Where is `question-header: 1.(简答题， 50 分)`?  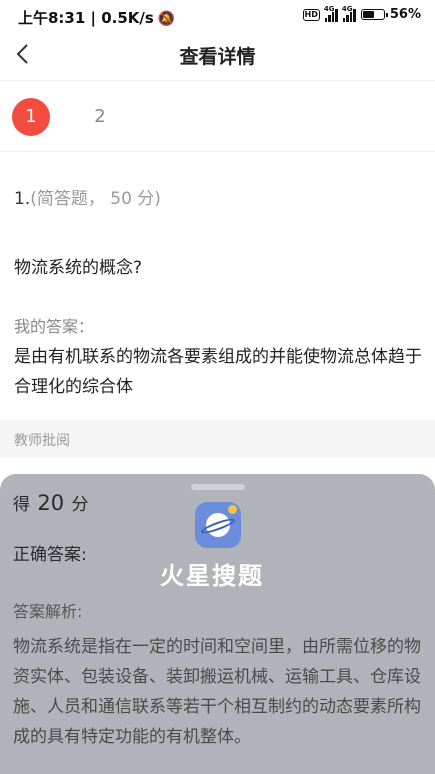 question-header: 1.(简答题， 50 分) is located at coordinates (87, 196).